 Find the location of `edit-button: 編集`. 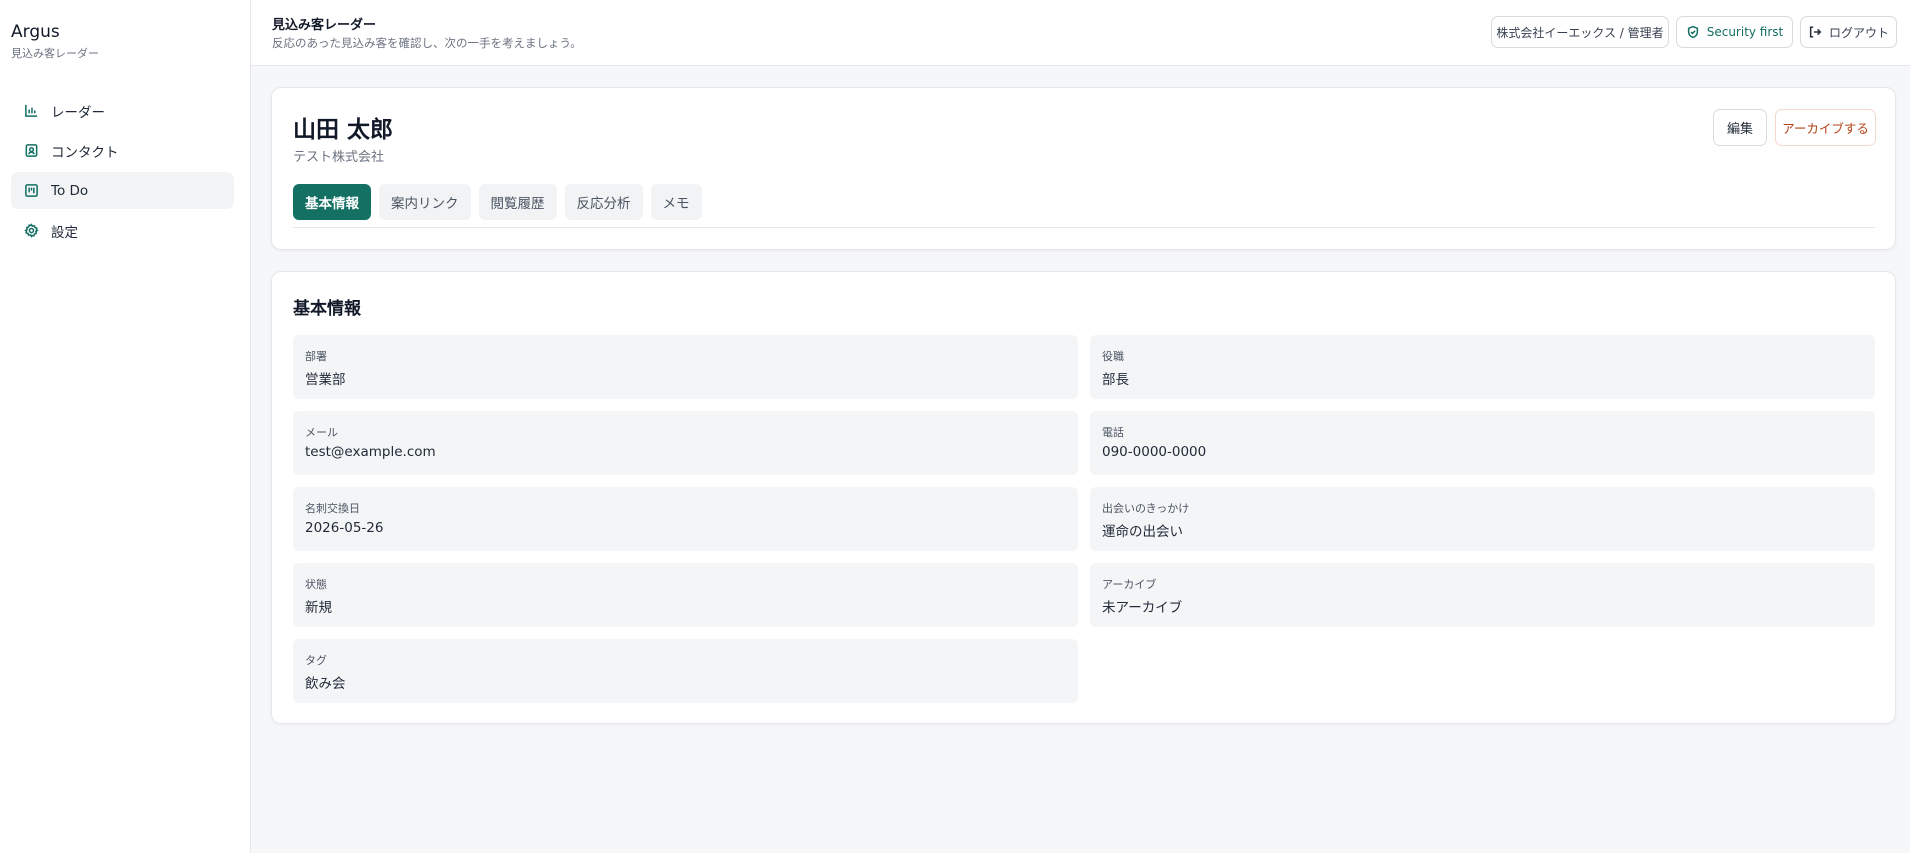

edit-button: 編集 is located at coordinates (1740, 127).